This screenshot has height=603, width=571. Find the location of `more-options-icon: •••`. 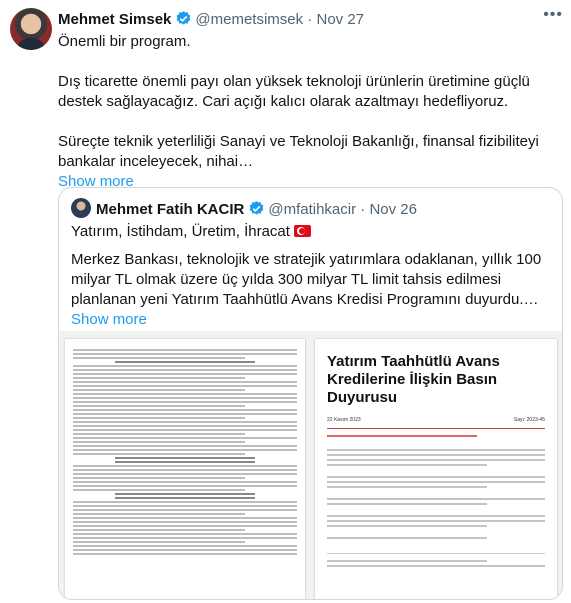

more-options-icon: ••• is located at coordinates (553, 15).